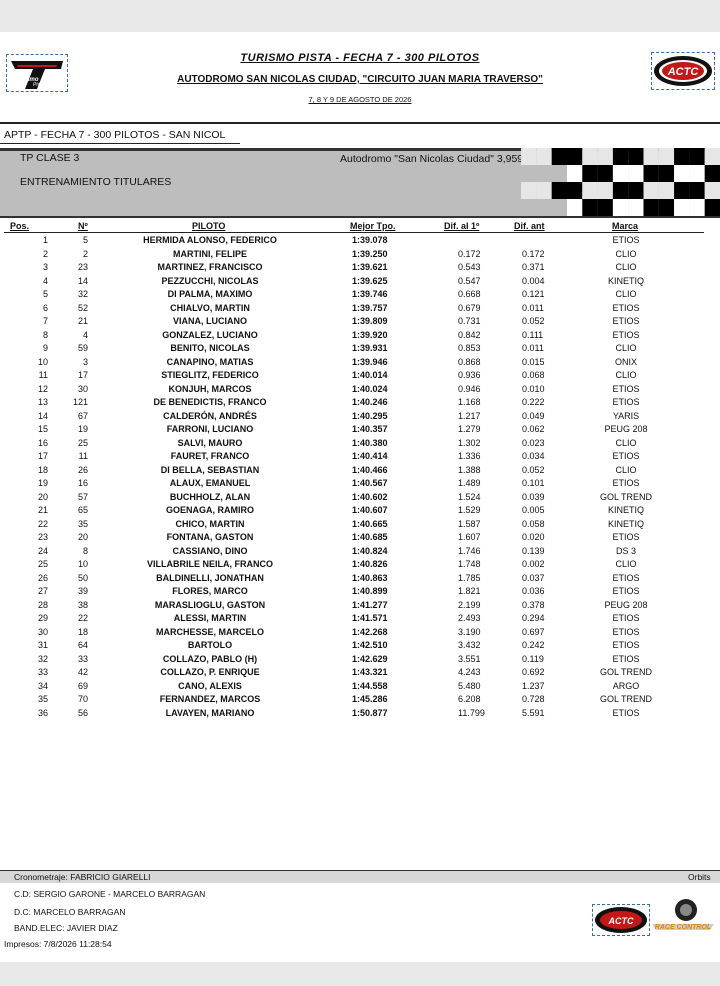  Describe the element at coordinates (82, 415) in the screenshot. I see `row-number: 67` at that location.